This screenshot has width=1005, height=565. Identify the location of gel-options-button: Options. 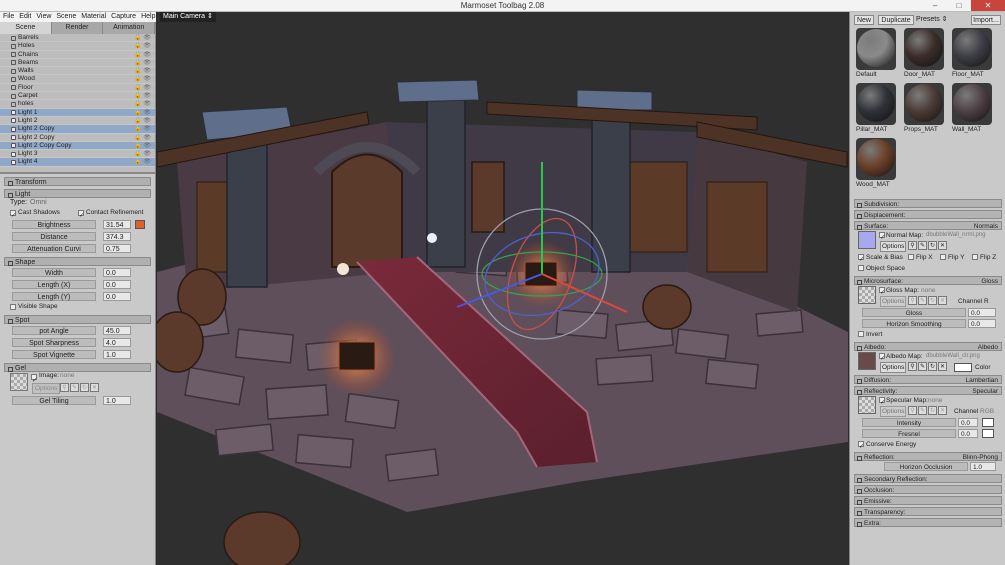
(46, 388).